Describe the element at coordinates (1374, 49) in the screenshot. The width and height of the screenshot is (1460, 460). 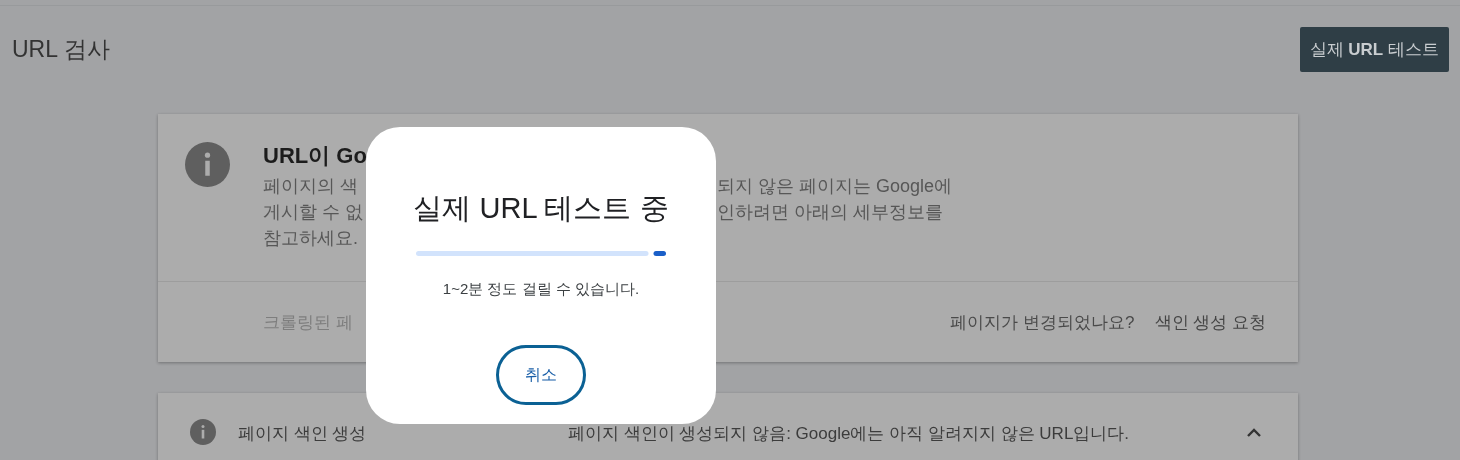
I see `live-test-button: 실제 URL 테스트` at that location.